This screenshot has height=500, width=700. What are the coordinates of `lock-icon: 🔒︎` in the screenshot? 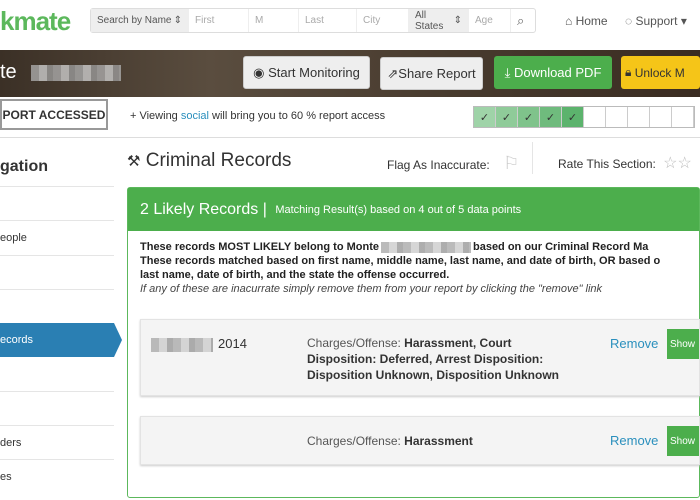 It's located at (630, 72).